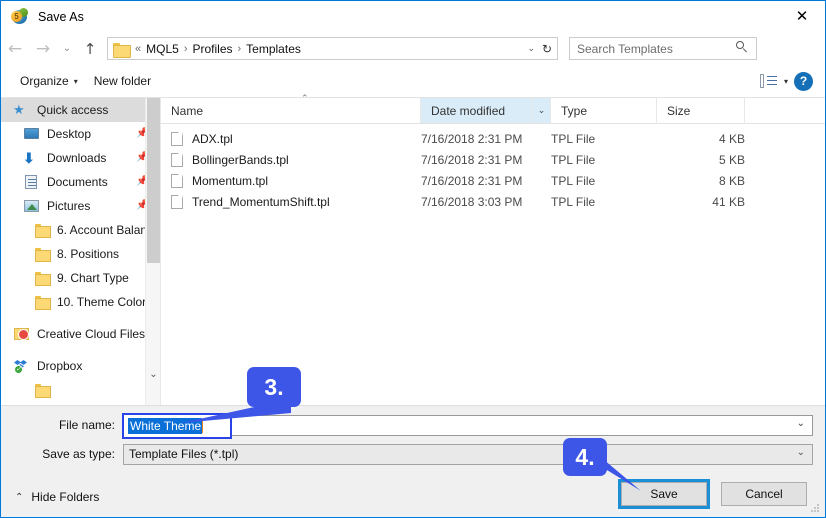 This screenshot has height=518, width=826. I want to click on breadcrumb-item-templates: Templates, so click(273, 49).